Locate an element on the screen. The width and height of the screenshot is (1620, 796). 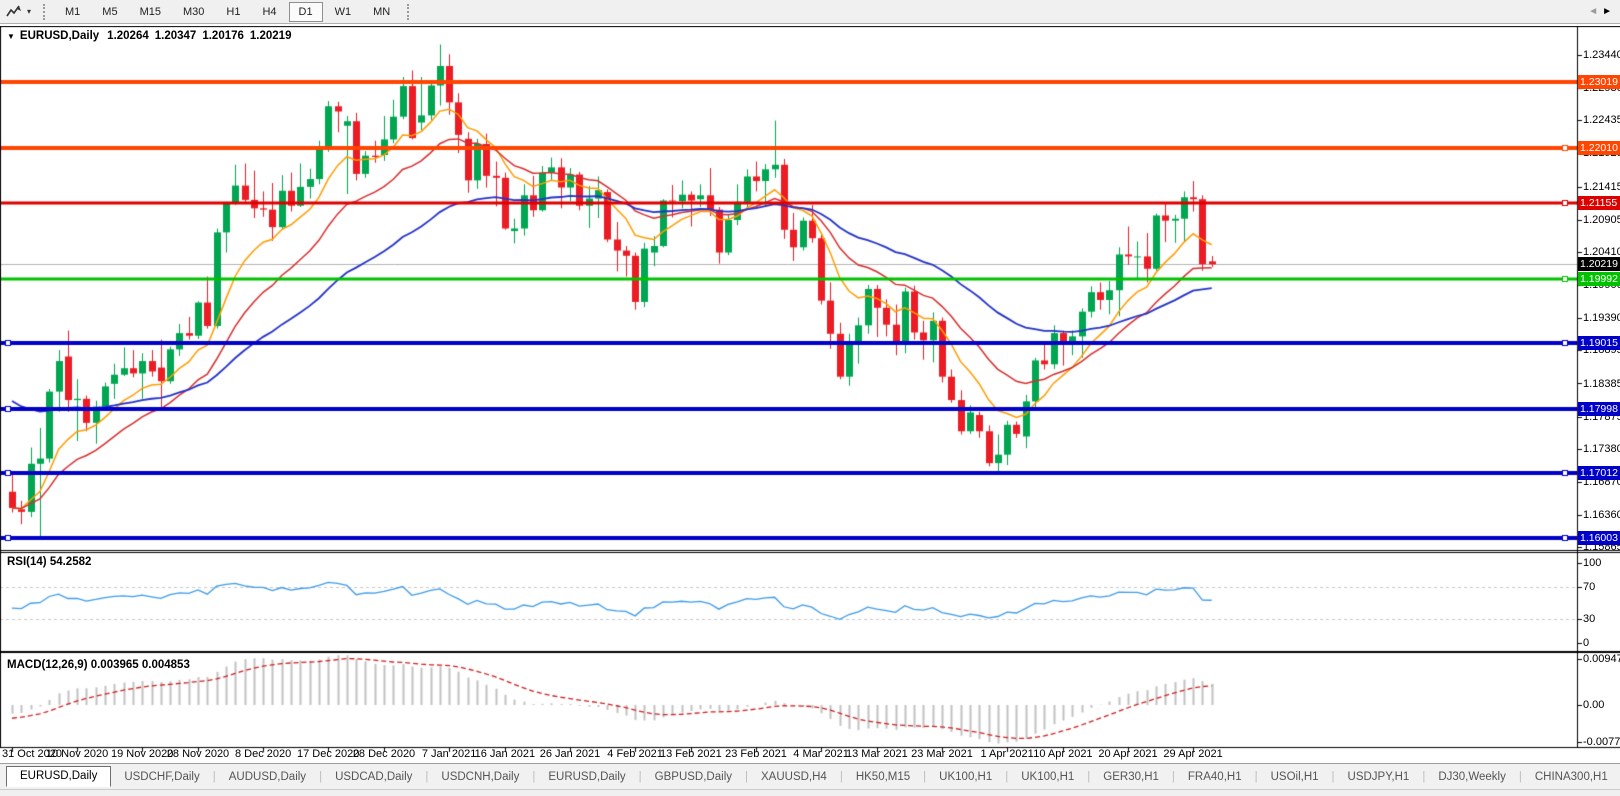
timeframe-button-h4: H4 is located at coordinates (269, 12).